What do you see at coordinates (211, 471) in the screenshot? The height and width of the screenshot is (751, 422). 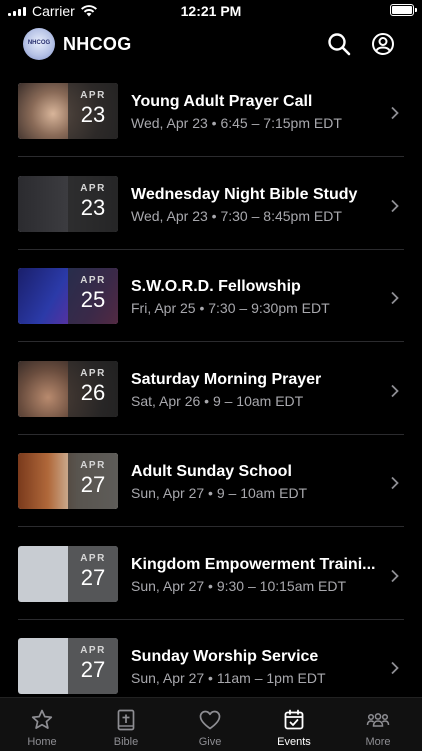 I see `event-title: Adult Sunday School` at bounding box center [211, 471].